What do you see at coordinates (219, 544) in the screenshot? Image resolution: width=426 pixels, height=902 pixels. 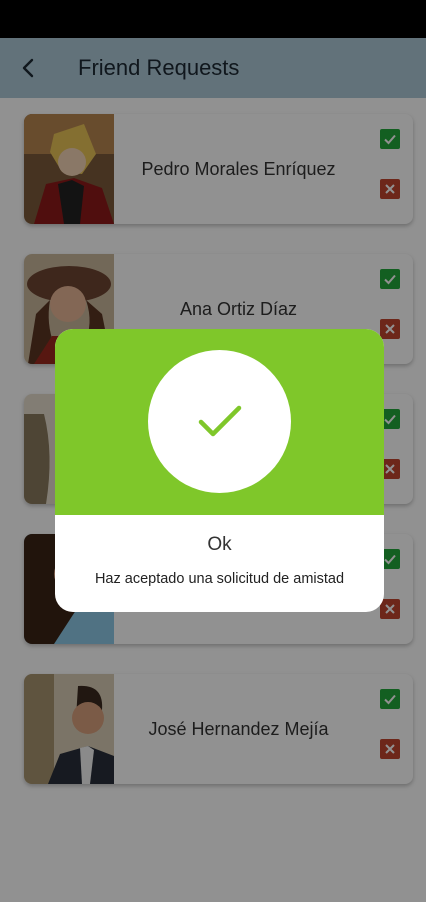 I see `dialog-title: Ok` at bounding box center [219, 544].